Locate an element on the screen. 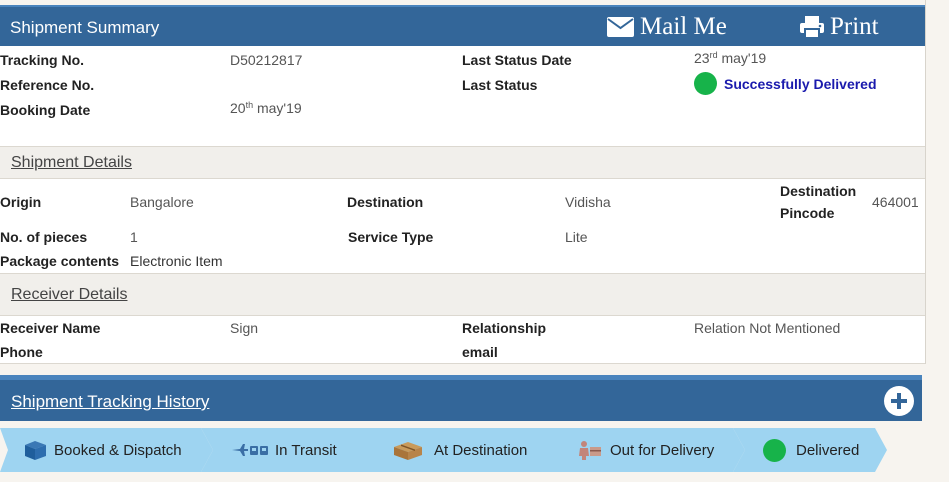  step-label: Delivered is located at coordinates (828, 450).